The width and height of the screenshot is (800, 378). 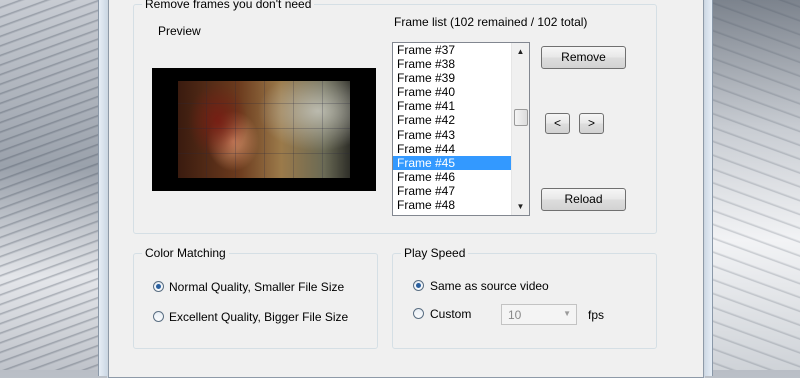 What do you see at coordinates (158, 316) in the screenshot?
I see `excellent-quality-radio` at bounding box center [158, 316].